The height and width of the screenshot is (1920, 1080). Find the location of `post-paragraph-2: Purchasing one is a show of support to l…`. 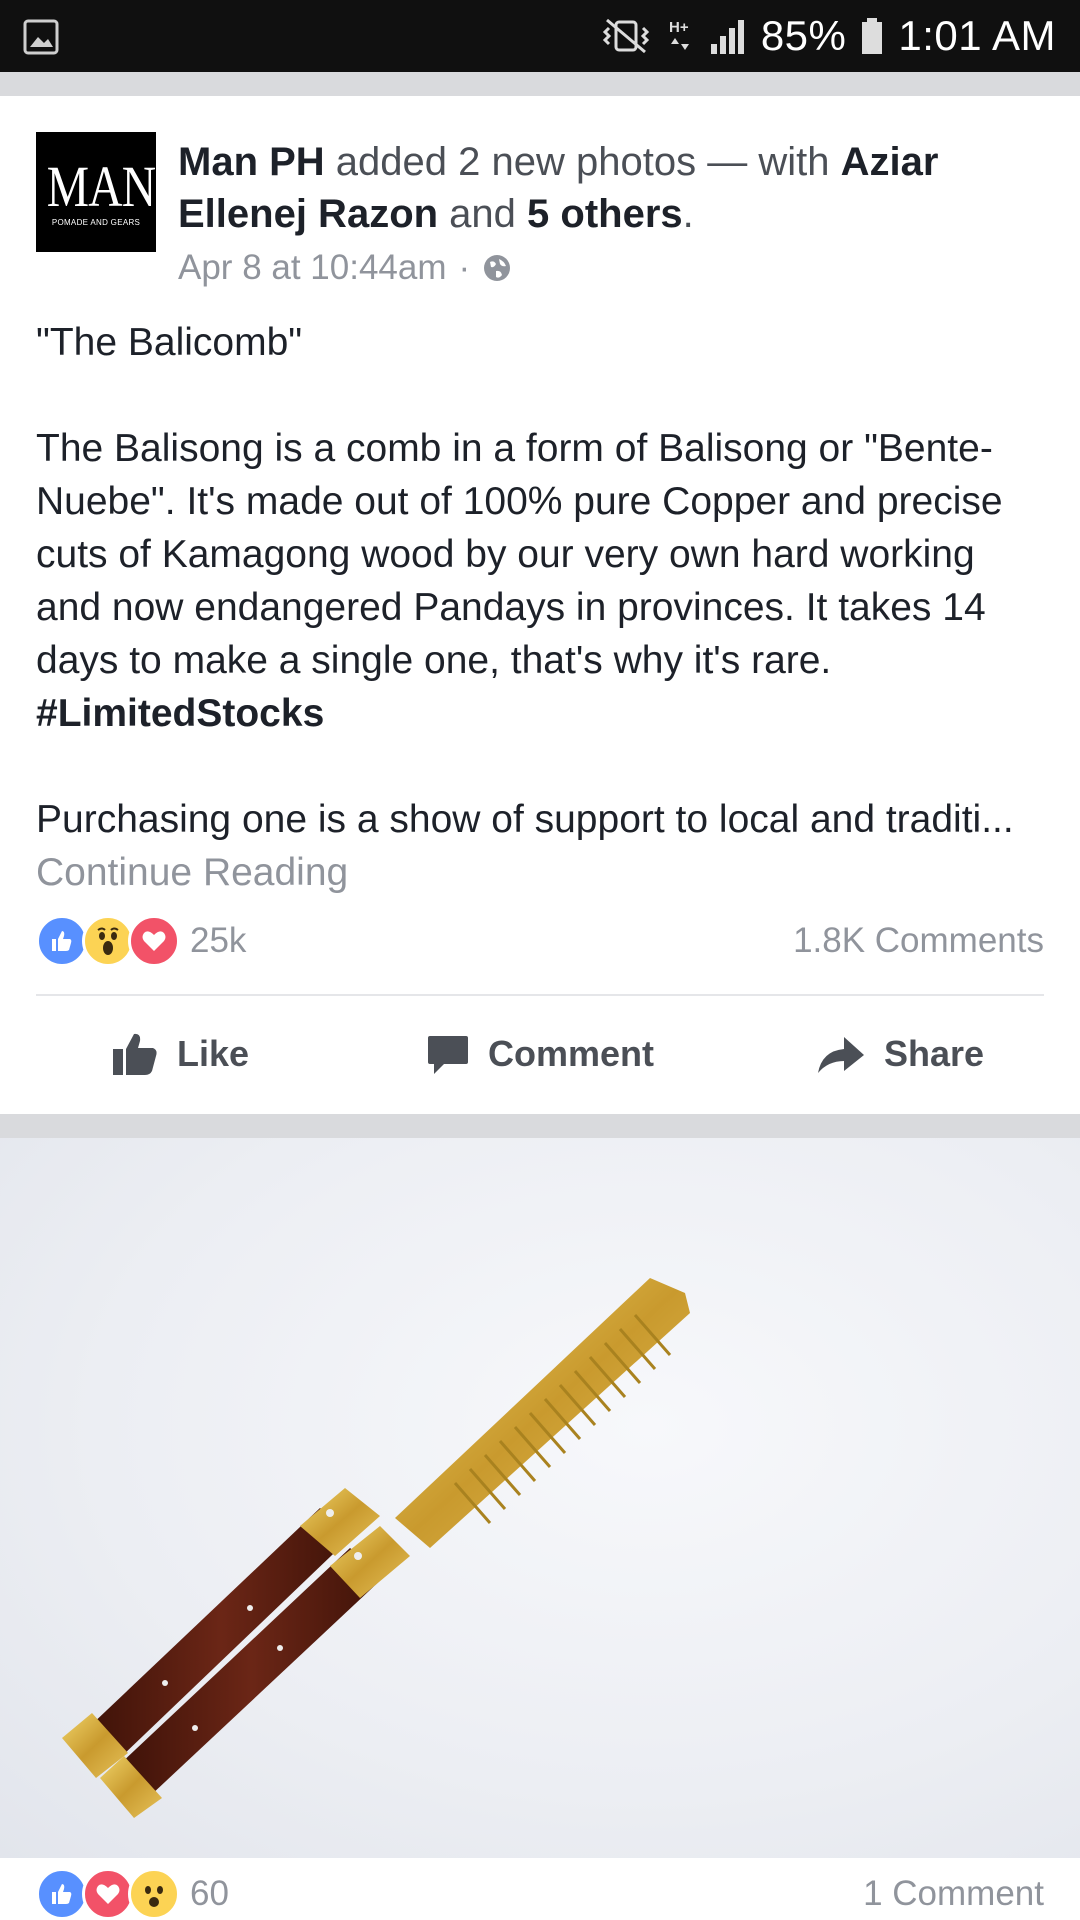

post-paragraph-2: Purchasing one is a show of support to l… is located at coordinates (541, 846).